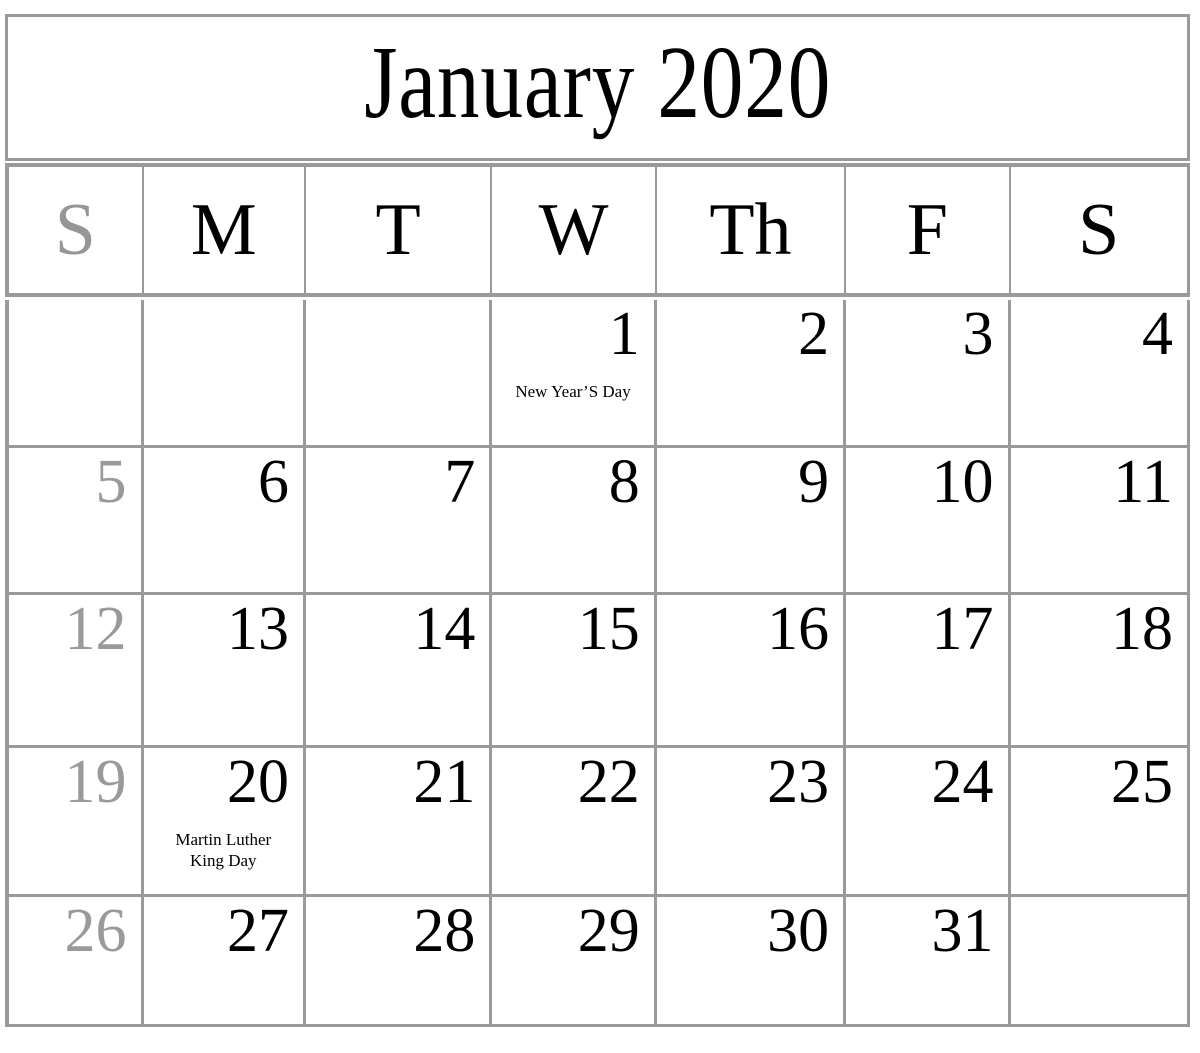 This screenshot has height=1053, width=1200. I want to click on day-number: 6, so click(273, 482).